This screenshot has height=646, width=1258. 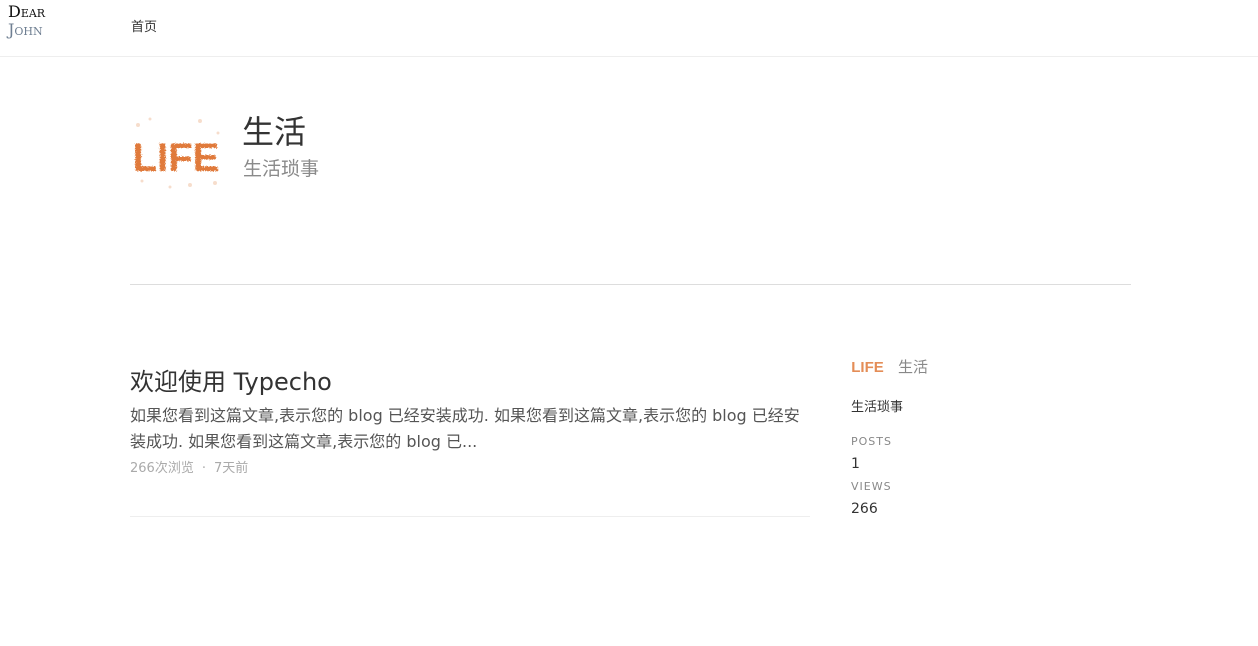 What do you see at coordinates (877, 407) in the screenshot?
I see `sidebar-category-description: 生活琐事` at bounding box center [877, 407].